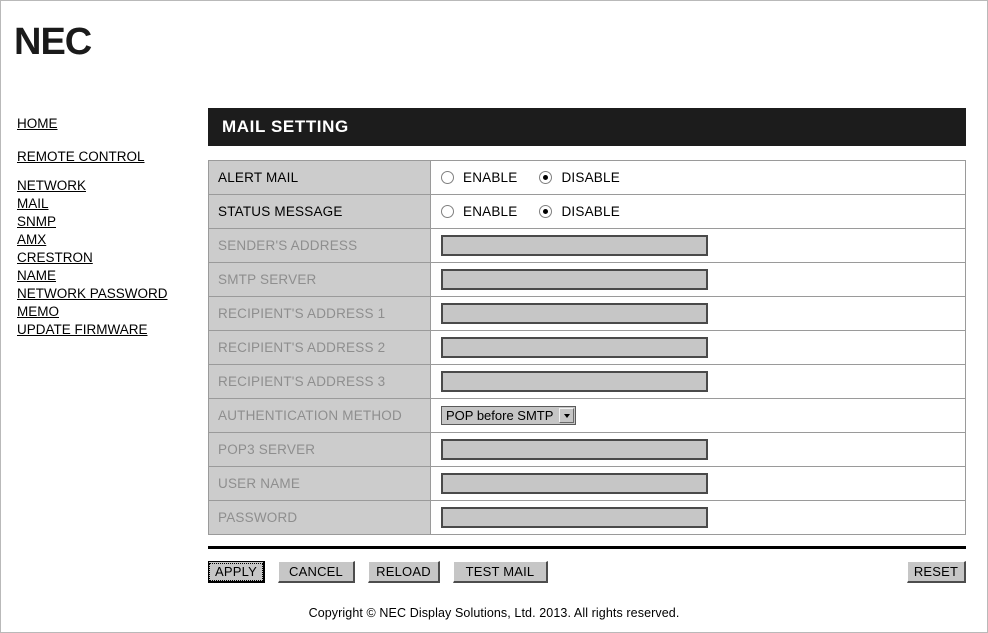 The image size is (988, 633). Describe the element at coordinates (33, 203) in the screenshot. I see `sidebar-item-mail: MAIL` at that location.